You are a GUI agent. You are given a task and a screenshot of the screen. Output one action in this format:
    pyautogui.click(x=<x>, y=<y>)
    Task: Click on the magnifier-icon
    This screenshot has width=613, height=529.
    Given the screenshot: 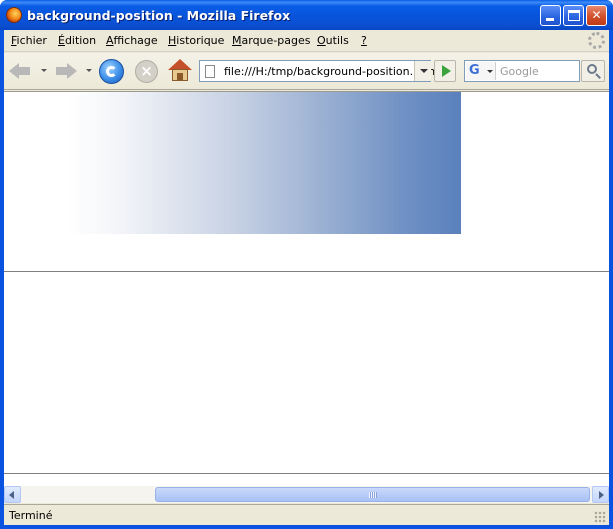 What is the action you would take?
    pyautogui.click(x=592, y=69)
    